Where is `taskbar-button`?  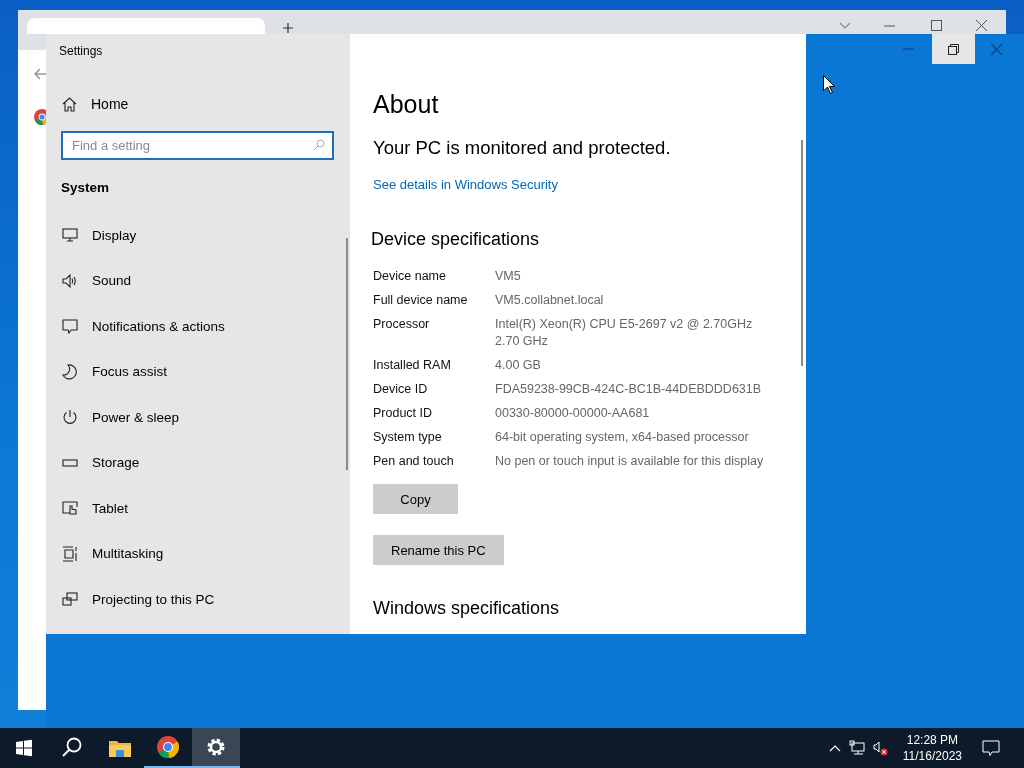
taskbar-button is located at coordinates (216, 748).